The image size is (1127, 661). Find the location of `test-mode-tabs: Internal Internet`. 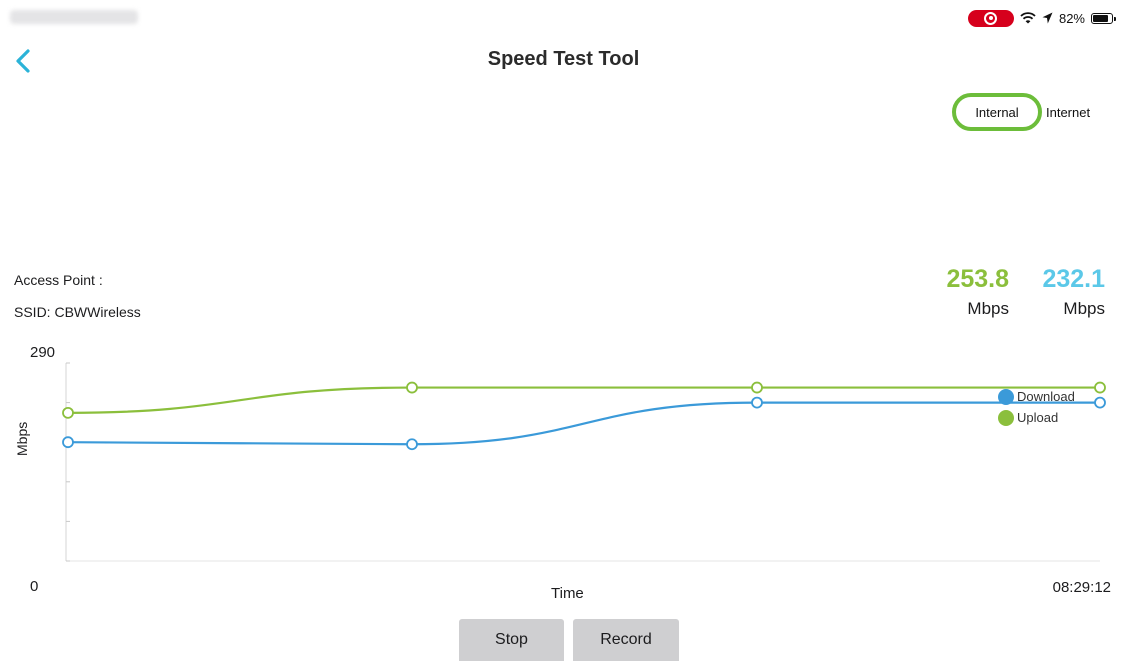

test-mode-tabs: Internal Internet is located at coordinates (1021, 112).